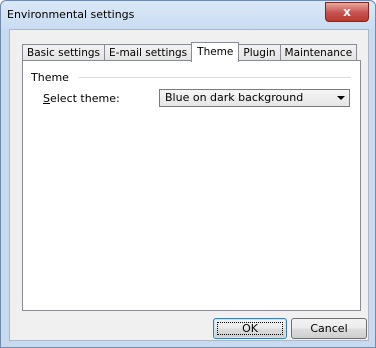 The image size is (376, 348). What do you see at coordinates (259, 52) in the screenshot?
I see `tab-plugin: Plugin` at bounding box center [259, 52].